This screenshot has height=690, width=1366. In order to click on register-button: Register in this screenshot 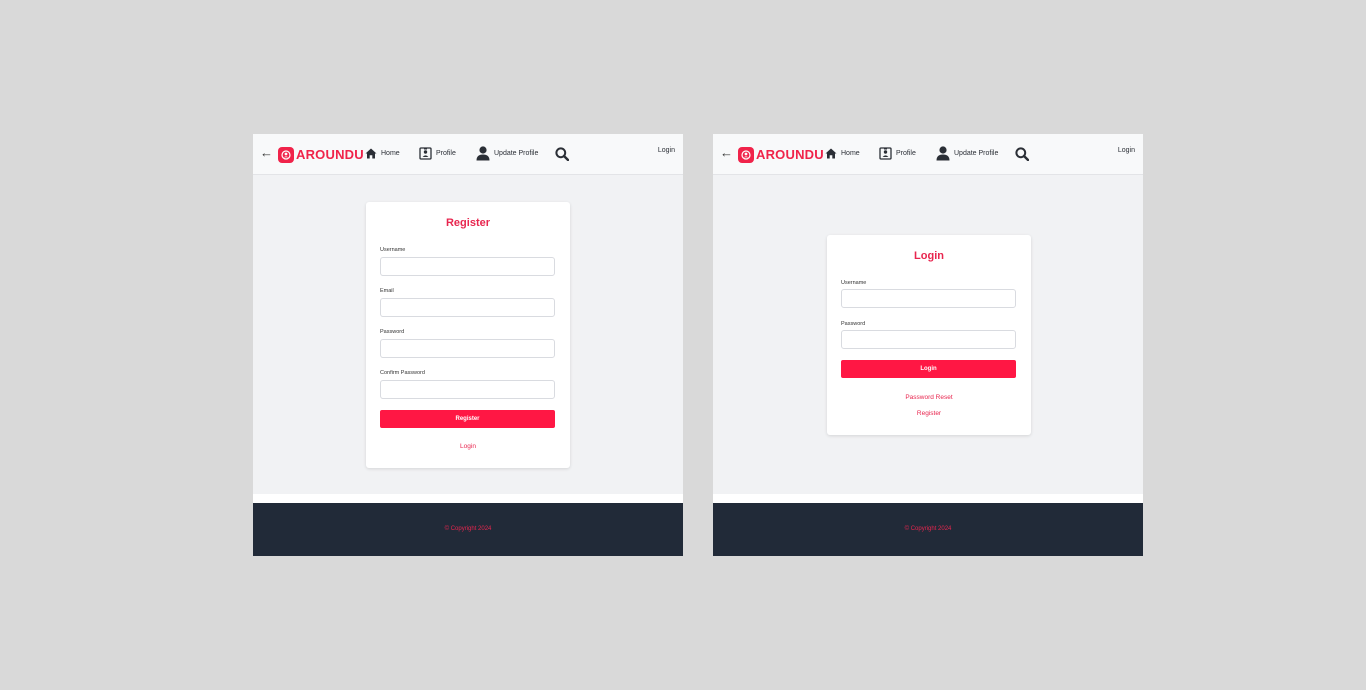, I will do `click(467, 419)`.